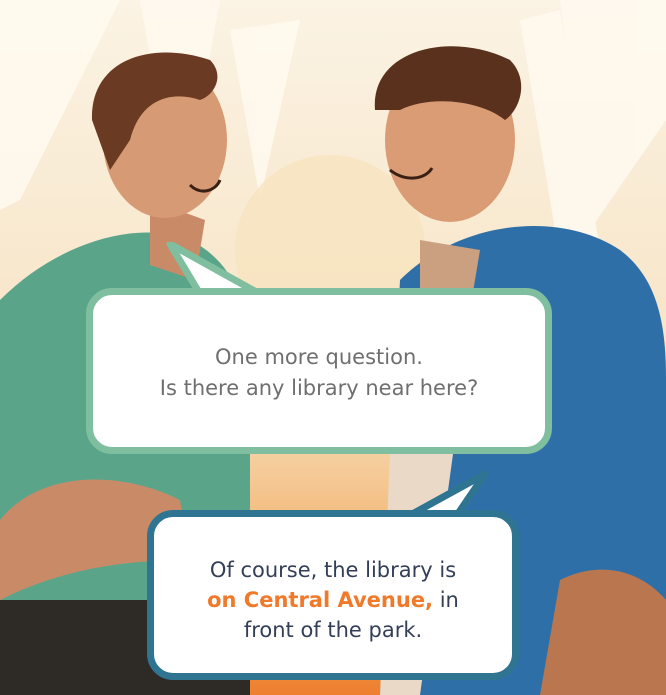 The height and width of the screenshot is (695, 666). What do you see at coordinates (320, 600) in the screenshot?
I see `highlighted-location: on Central Avenue,` at bounding box center [320, 600].